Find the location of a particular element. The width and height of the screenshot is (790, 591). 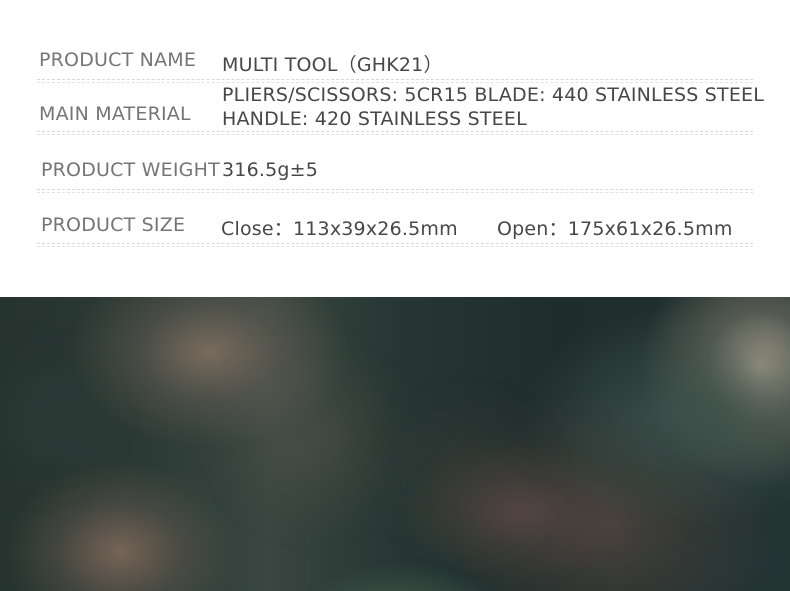

main-material-label: MAIN MATERIAL is located at coordinates (115, 114).